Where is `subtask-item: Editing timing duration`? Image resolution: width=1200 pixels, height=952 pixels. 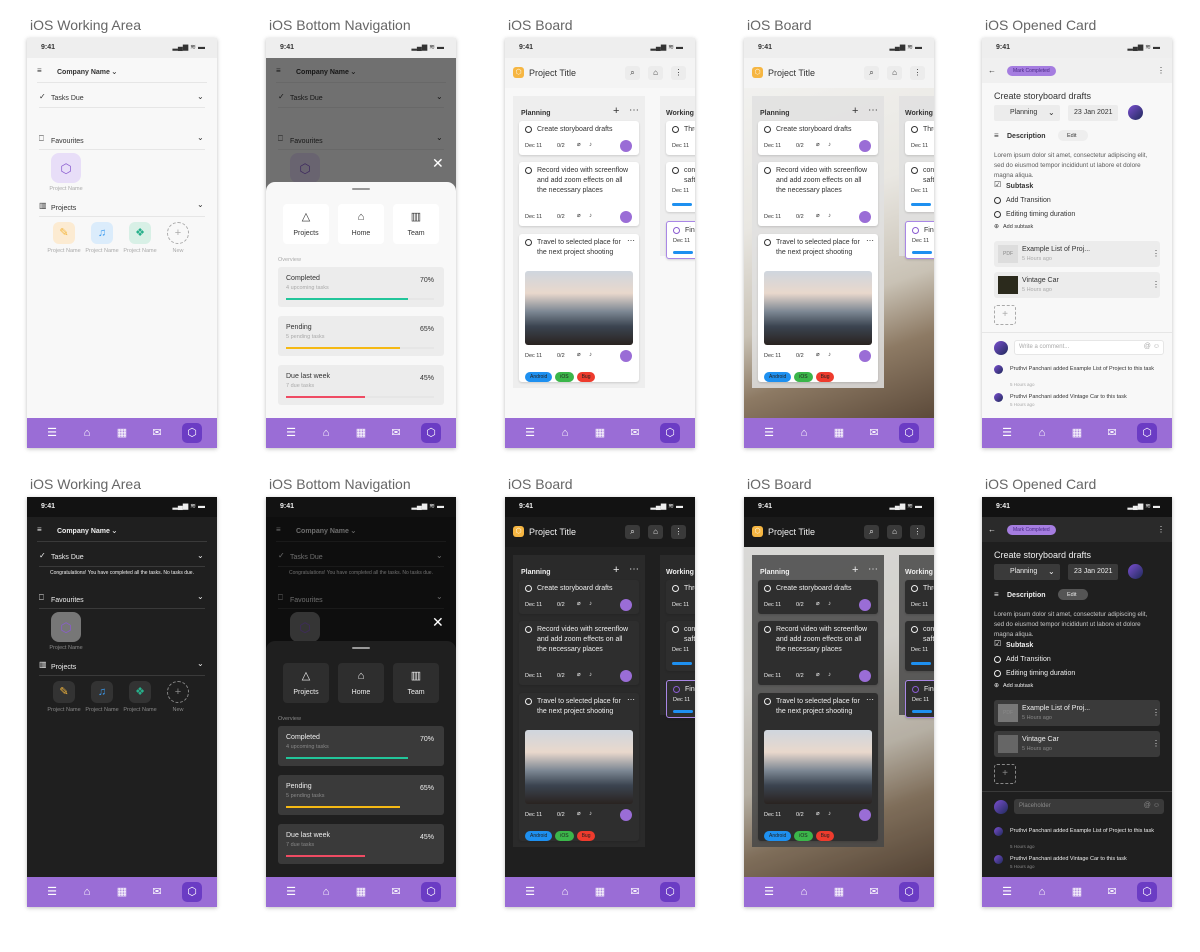 subtask-item: Editing timing duration is located at coordinates (1040, 214).